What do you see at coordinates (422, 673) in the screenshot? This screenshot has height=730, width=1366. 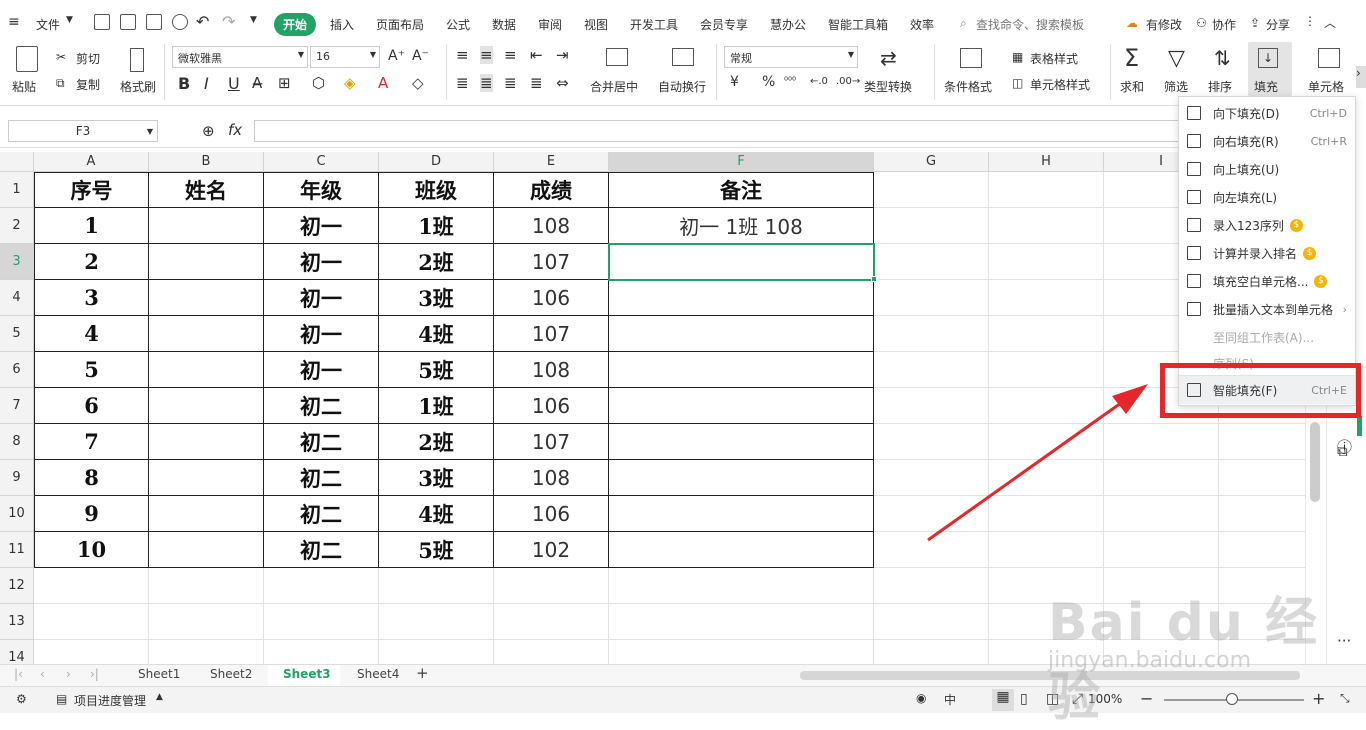 I see `add-sheet-icon: +` at bounding box center [422, 673].